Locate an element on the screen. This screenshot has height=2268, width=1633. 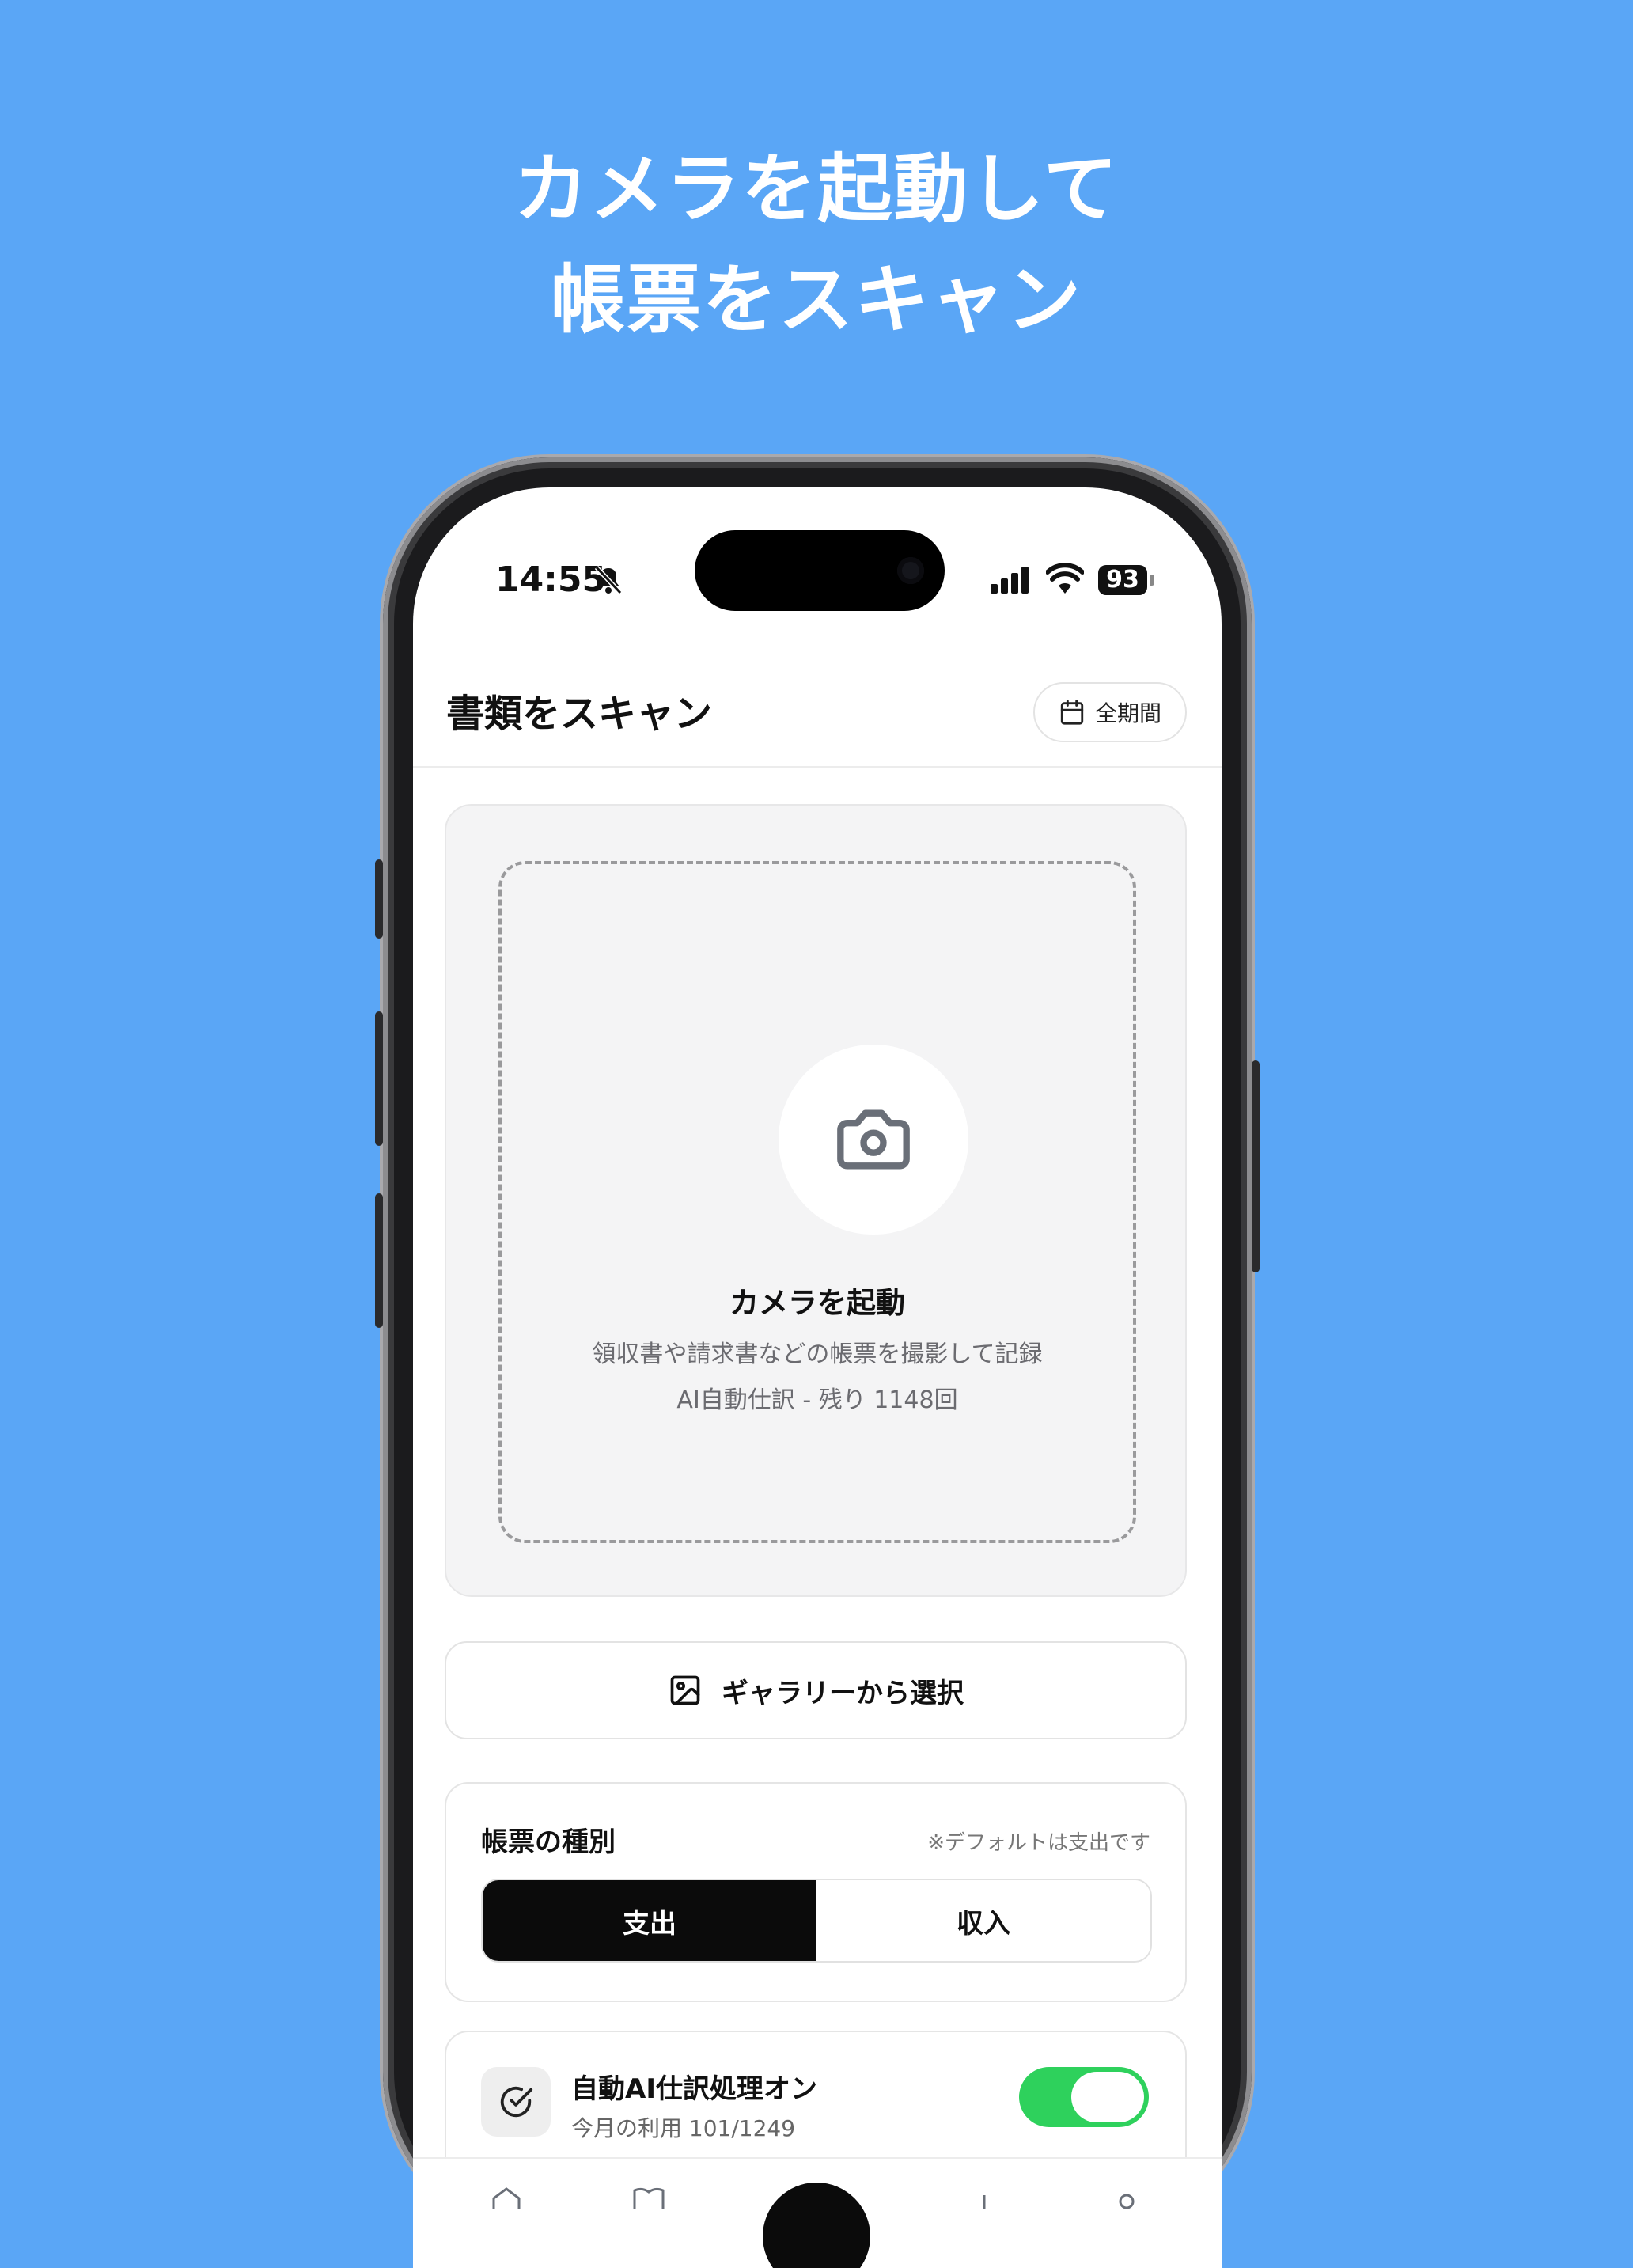
profile-tab-icon is located at coordinates (1126, 2197).